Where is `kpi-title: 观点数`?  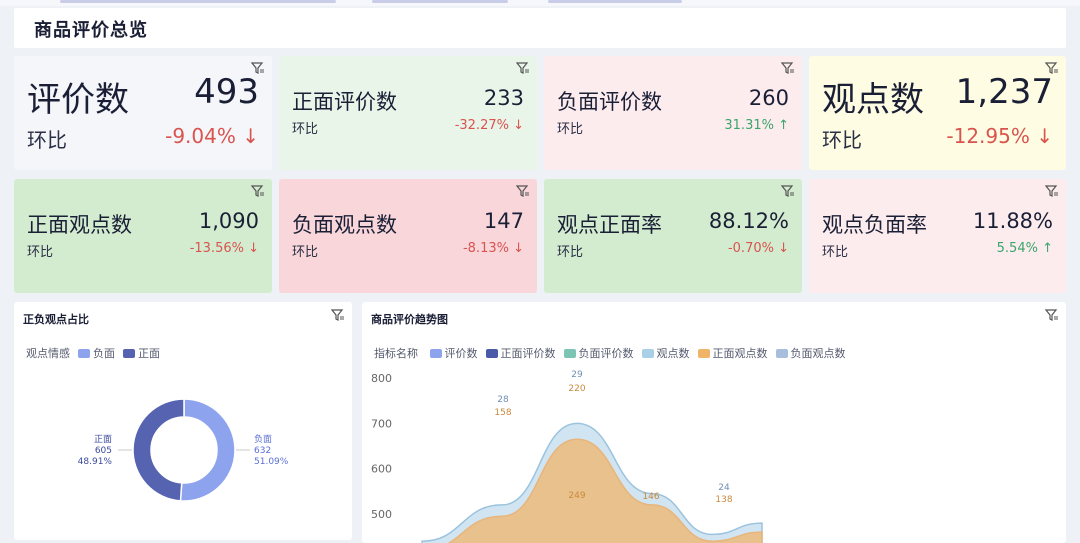
kpi-title: 观点数 is located at coordinates (873, 100).